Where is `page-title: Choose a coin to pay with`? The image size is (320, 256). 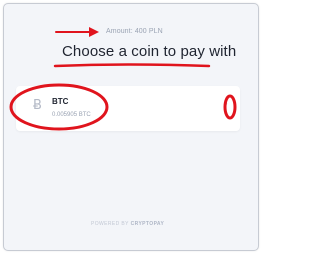 page-title: Choose a coin to pay with is located at coordinates (149, 51).